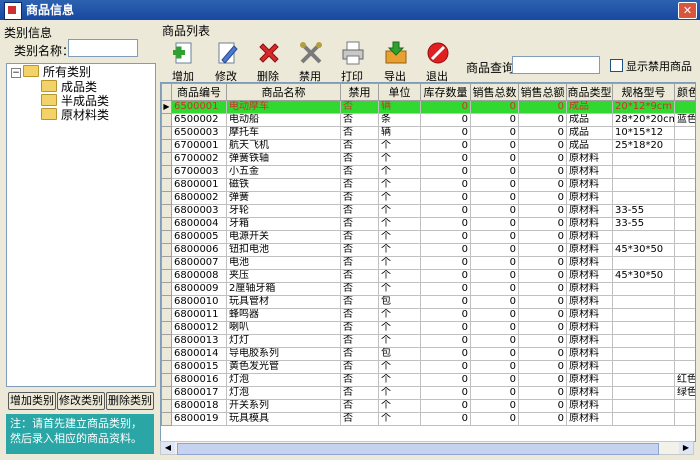 The height and width of the screenshot is (460, 700). I want to click on exit-button: 退出, so click(437, 61).